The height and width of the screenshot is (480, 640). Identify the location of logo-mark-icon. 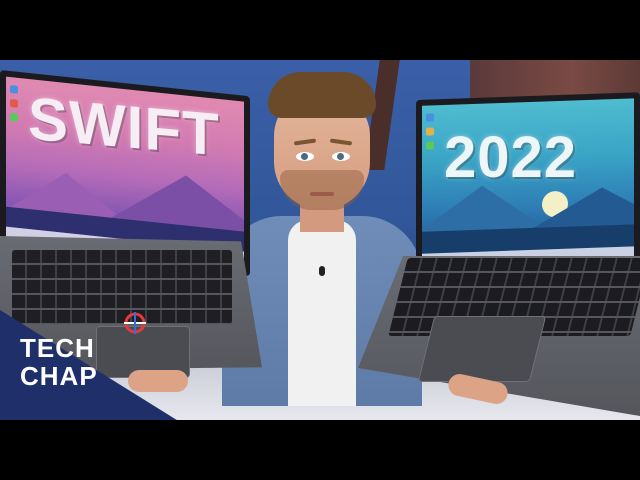
(135, 323).